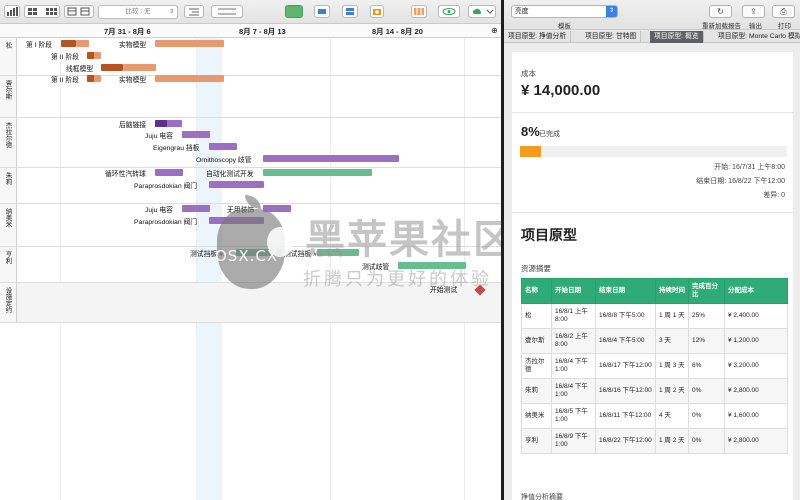  I want to click on table-cell: 16/8/4 下午5:00, so click(625, 341).